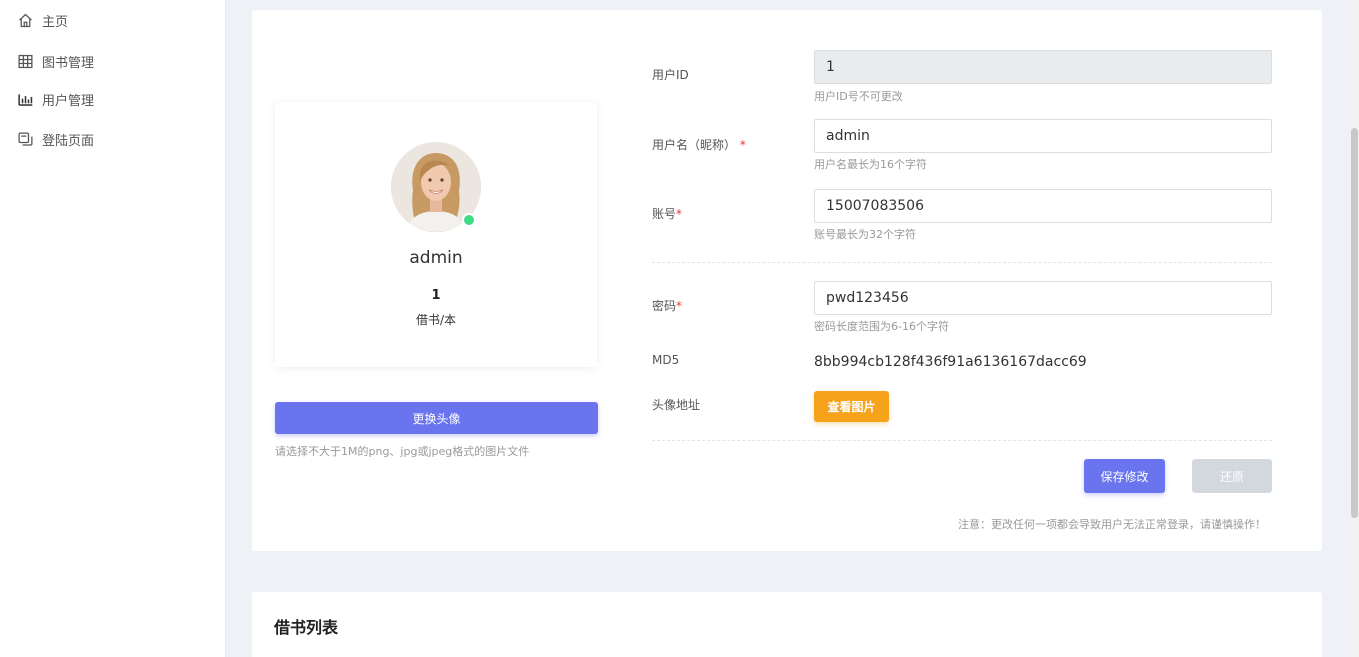 The image size is (1359, 657). What do you see at coordinates (865, 234) in the screenshot?
I see `account-hint: 账号最长为32个字符` at bounding box center [865, 234].